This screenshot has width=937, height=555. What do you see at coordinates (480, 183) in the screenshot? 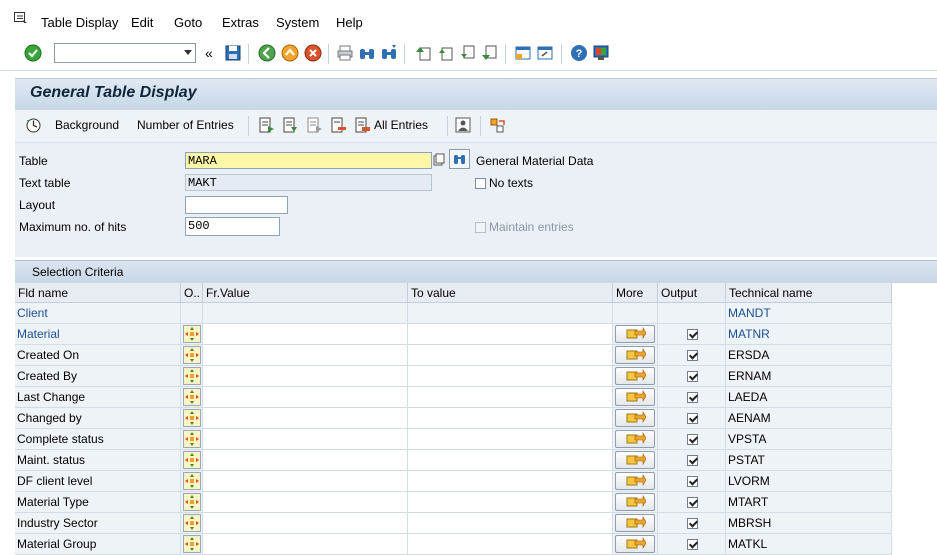
I see `no-texts-checkbox` at bounding box center [480, 183].